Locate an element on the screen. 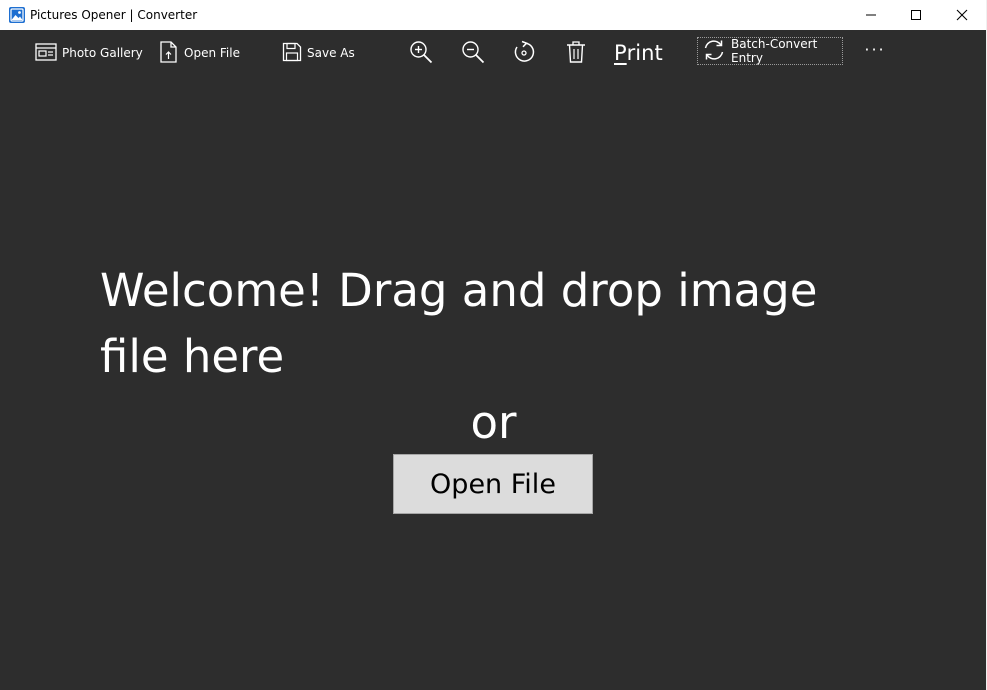 Image resolution: width=987 pixels, height=690 pixels. title-bar: Pictures Opener | Converter is located at coordinates (493, 15).